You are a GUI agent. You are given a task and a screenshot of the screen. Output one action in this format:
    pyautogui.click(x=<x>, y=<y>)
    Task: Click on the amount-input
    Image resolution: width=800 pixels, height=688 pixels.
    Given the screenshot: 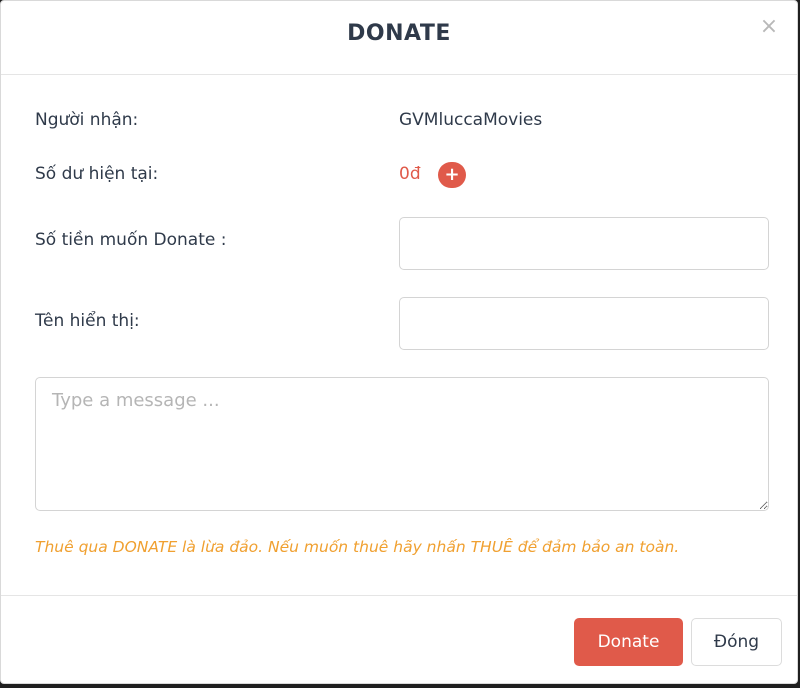 What is the action you would take?
    pyautogui.click(x=584, y=243)
    